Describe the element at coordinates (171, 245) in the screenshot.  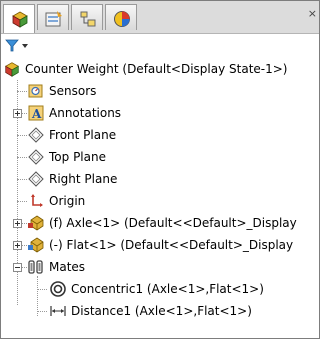
I see `tree-item-label: (-) Flat<1> (Default<<Default>_Display` at that location.